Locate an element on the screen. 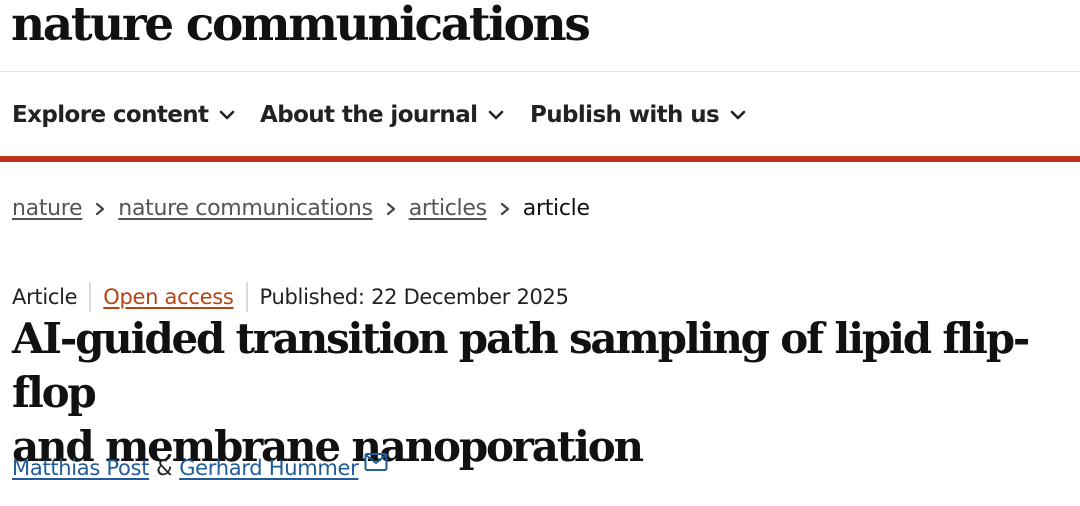 Image resolution: width=1080 pixels, height=506 pixels. nav-explore-content: Explore content is located at coordinates (124, 115).